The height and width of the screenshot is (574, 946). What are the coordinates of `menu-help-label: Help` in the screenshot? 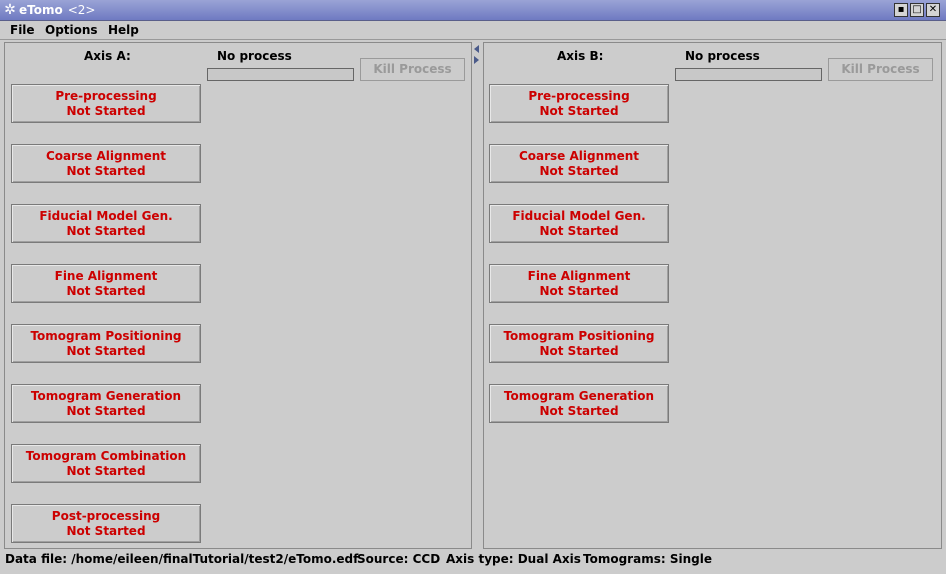 It's located at (123, 30).